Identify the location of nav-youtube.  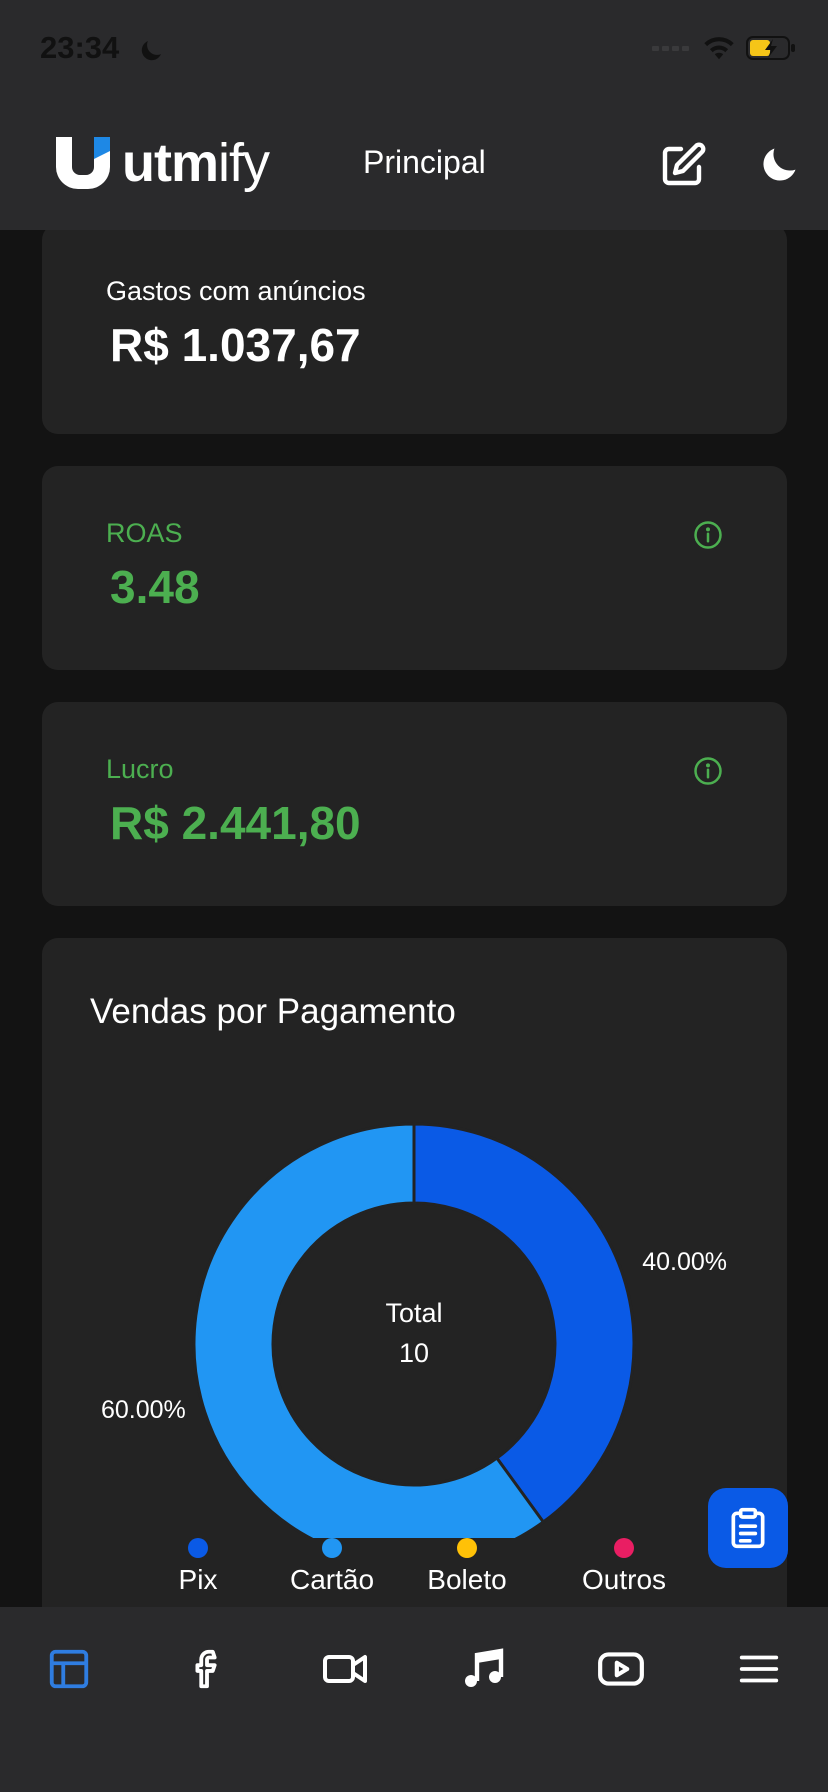
(621, 1669).